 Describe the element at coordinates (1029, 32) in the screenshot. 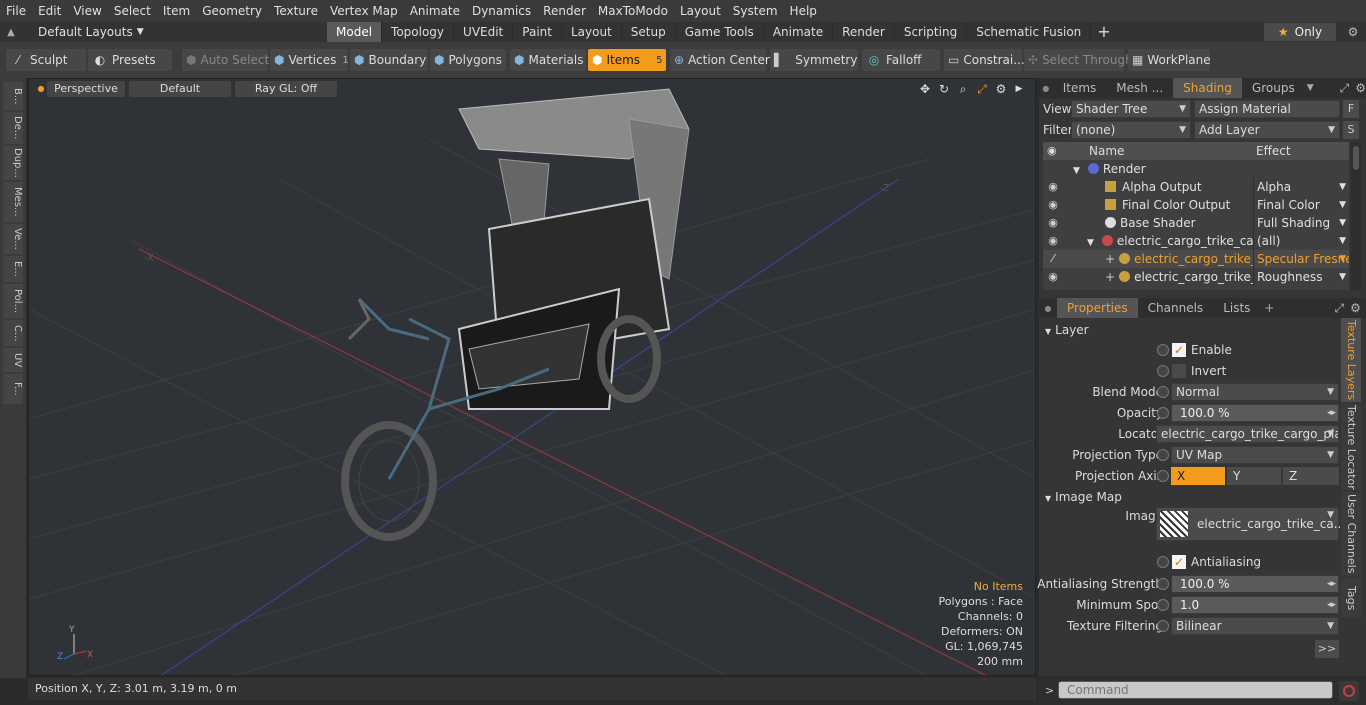

I see `tab-schematic-fusion: Schematic Fusion` at that location.